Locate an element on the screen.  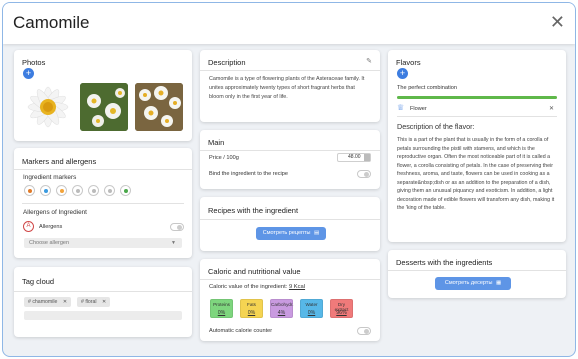
marker-vegan-icon is located at coordinates (125, 190).